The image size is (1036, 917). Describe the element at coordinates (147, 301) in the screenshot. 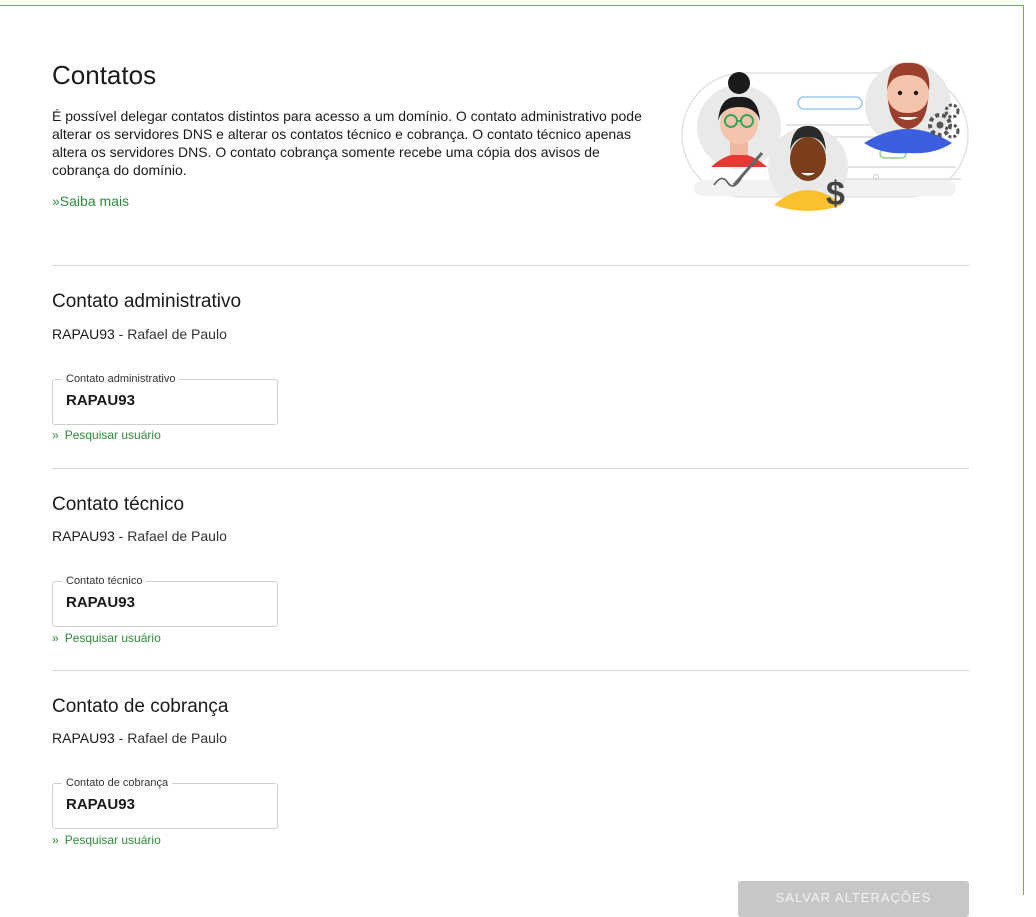

I see `admin-contact-title: Contato administrativo` at that location.